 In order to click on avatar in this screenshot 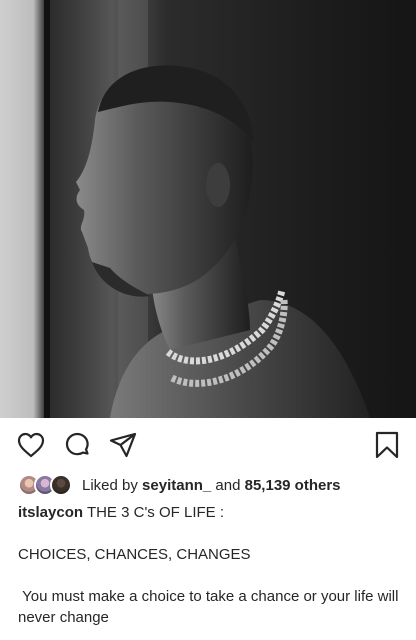, I will do `click(61, 485)`.